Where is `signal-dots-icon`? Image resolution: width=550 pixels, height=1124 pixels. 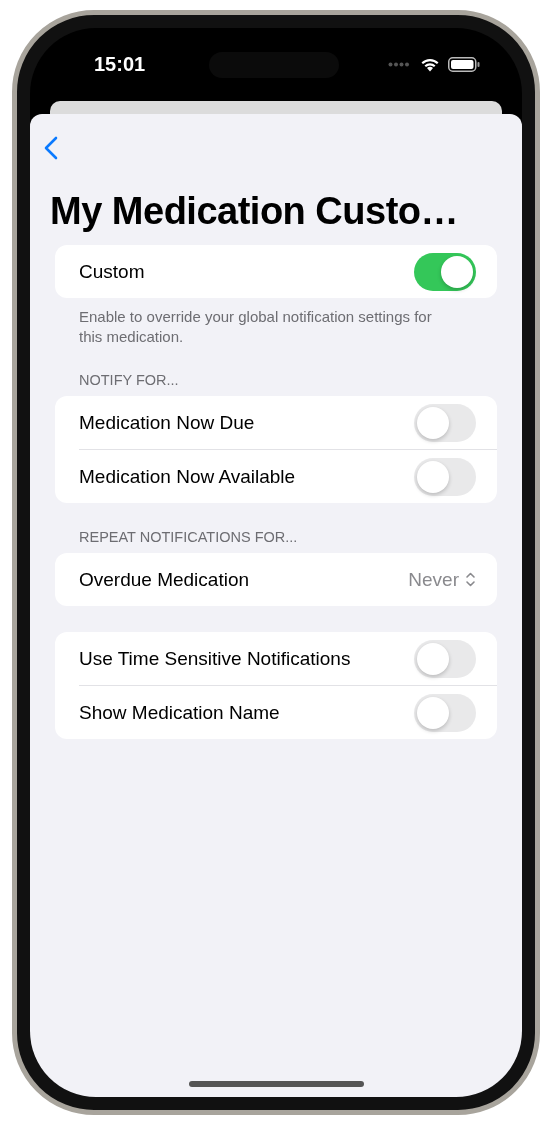 signal-dots-icon is located at coordinates (399, 64).